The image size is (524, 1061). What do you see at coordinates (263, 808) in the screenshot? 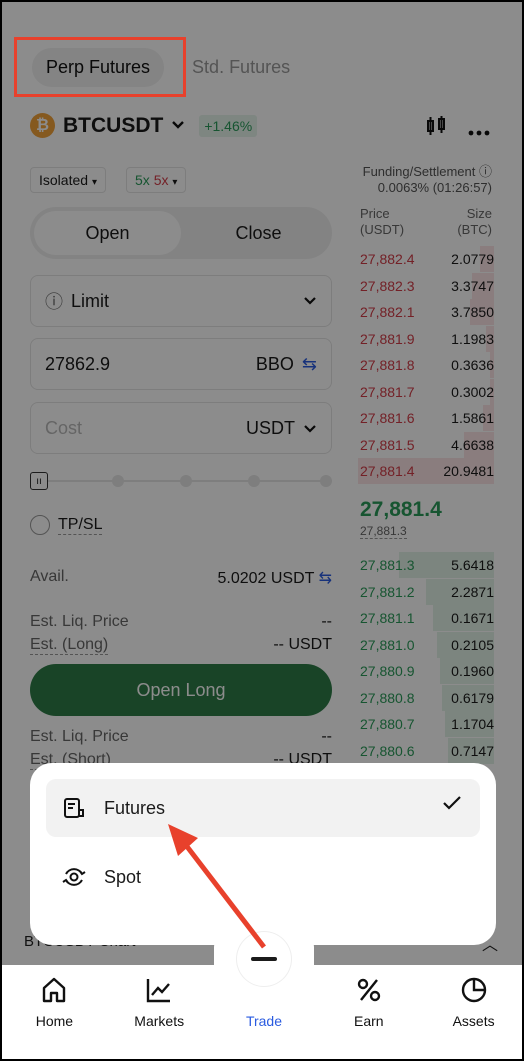
I see `menu-item-futures: Futures` at bounding box center [263, 808].